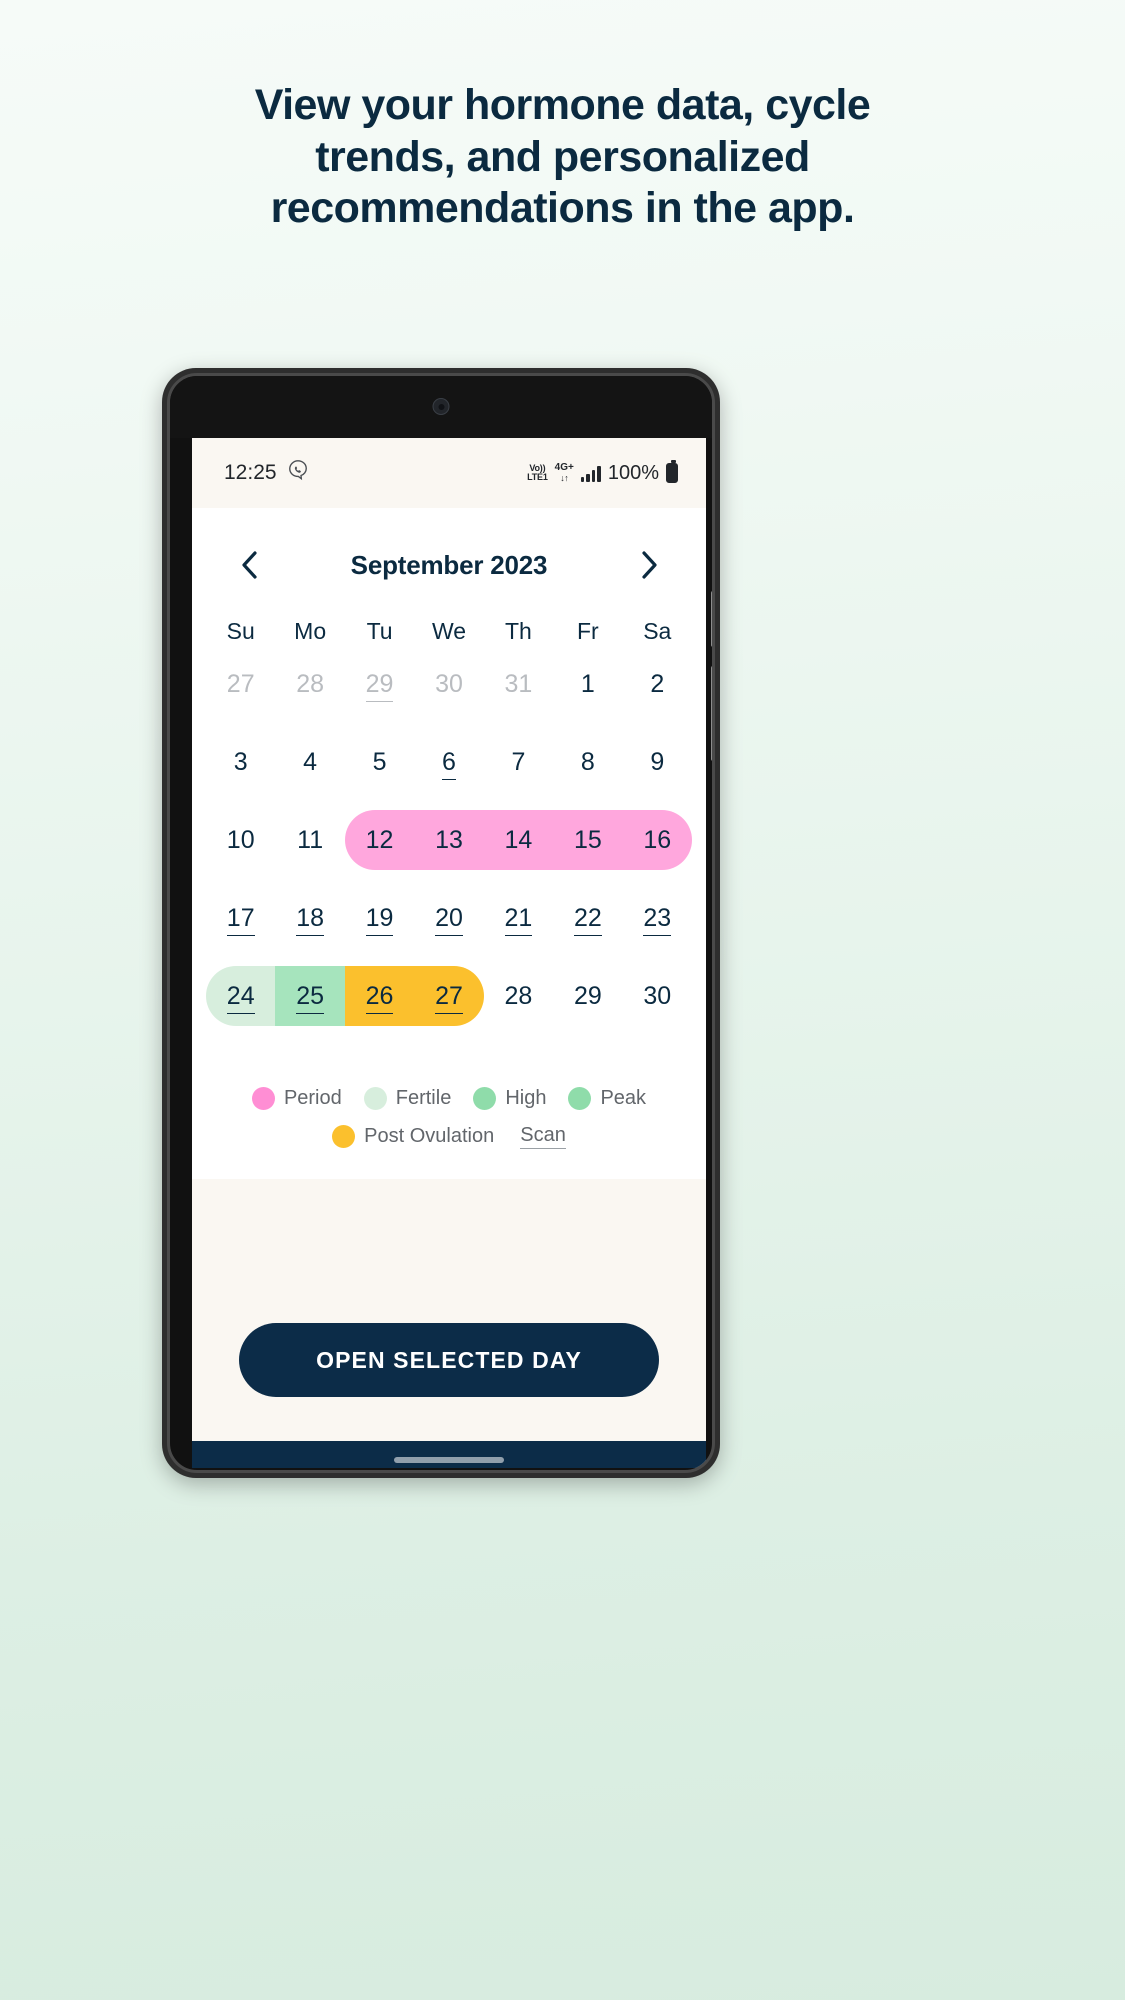  Describe the element at coordinates (312, 1098) in the screenshot. I see `legend-label-period: Period` at that location.